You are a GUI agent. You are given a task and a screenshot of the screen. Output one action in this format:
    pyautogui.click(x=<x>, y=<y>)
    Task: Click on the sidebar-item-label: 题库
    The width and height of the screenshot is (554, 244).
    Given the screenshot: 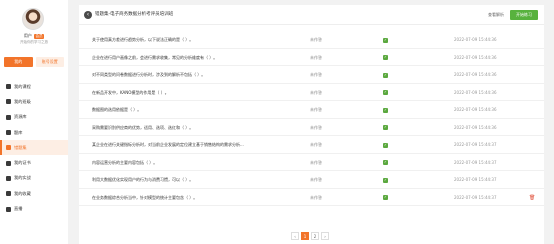 What is the action you would take?
    pyautogui.click(x=18, y=132)
    